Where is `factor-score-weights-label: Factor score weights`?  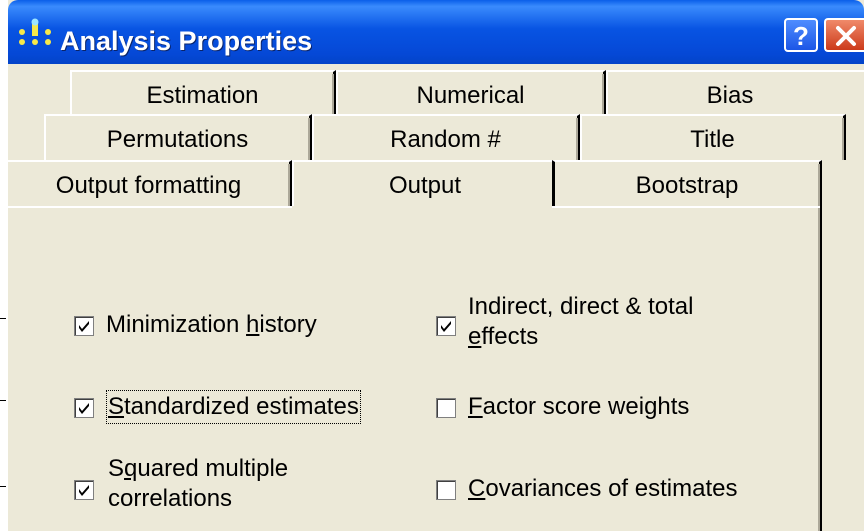
factor-score-weights-label: Factor score weights is located at coordinates (578, 407).